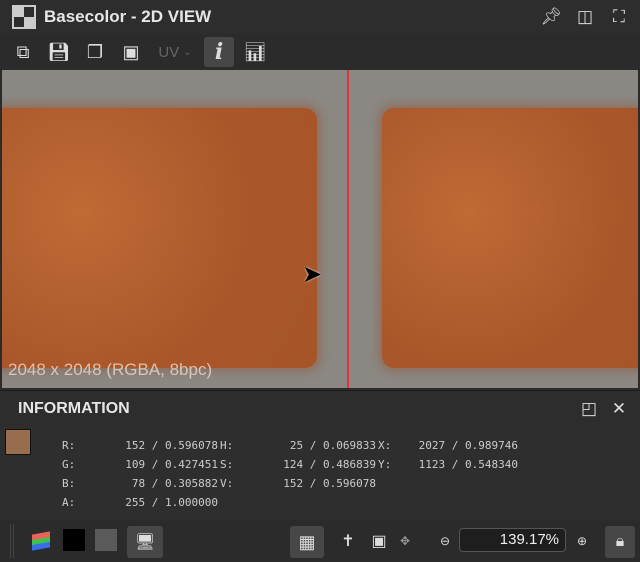  Describe the element at coordinates (128, 16) in the screenshot. I see `window-title: Basecolor - 2D VIEW` at that location.